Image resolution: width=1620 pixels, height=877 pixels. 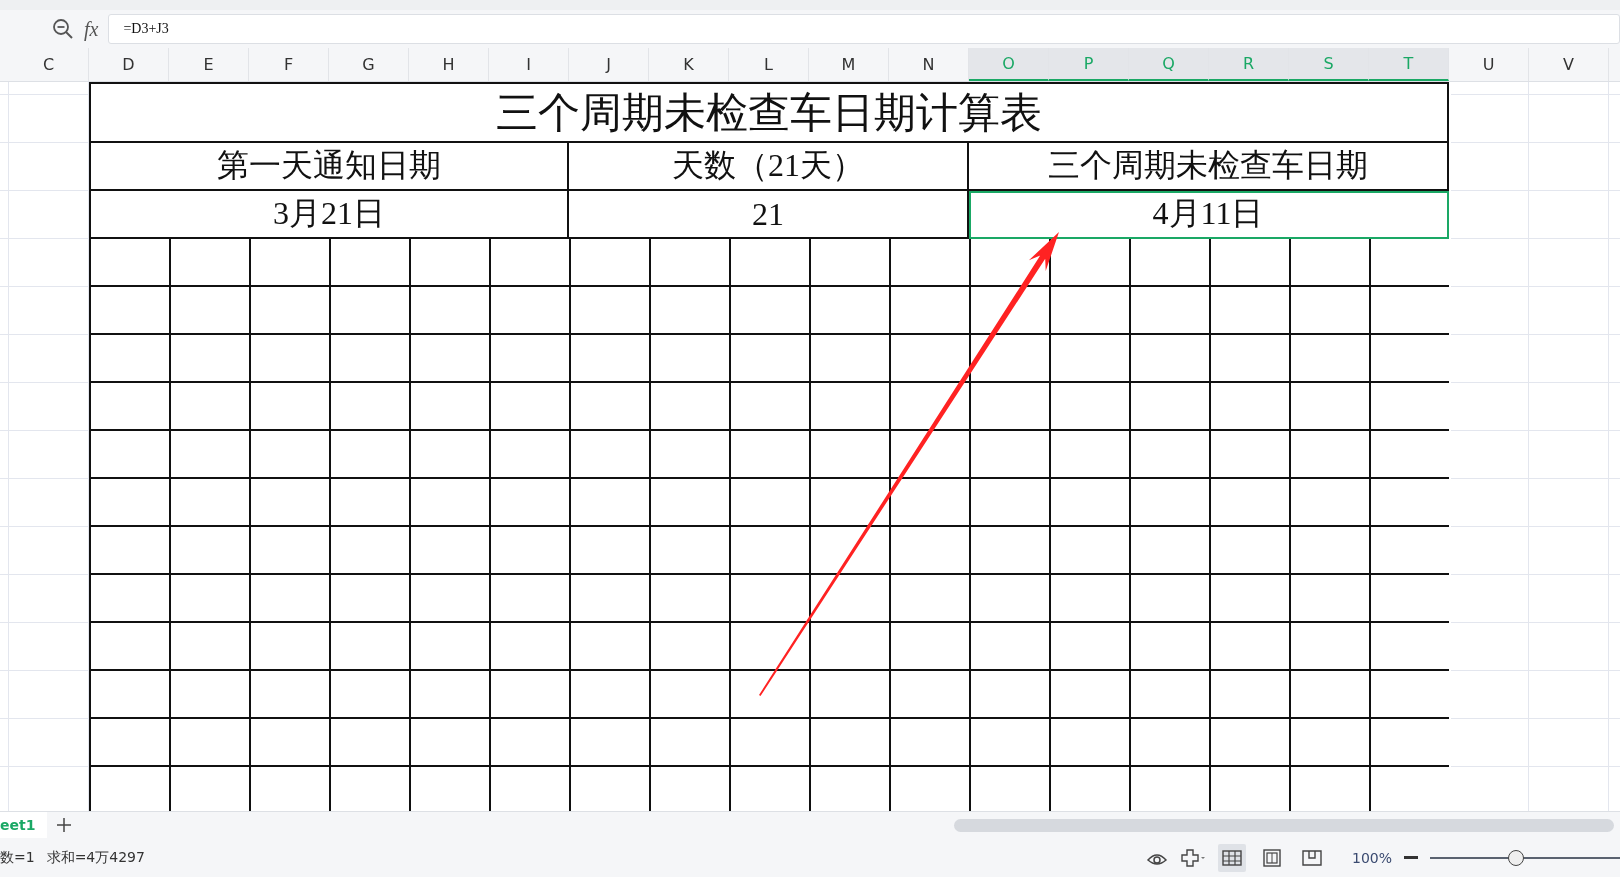 What do you see at coordinates (63, 29) in the screenshot?
I see `zoom-icon` at bounding box center [63, 29].